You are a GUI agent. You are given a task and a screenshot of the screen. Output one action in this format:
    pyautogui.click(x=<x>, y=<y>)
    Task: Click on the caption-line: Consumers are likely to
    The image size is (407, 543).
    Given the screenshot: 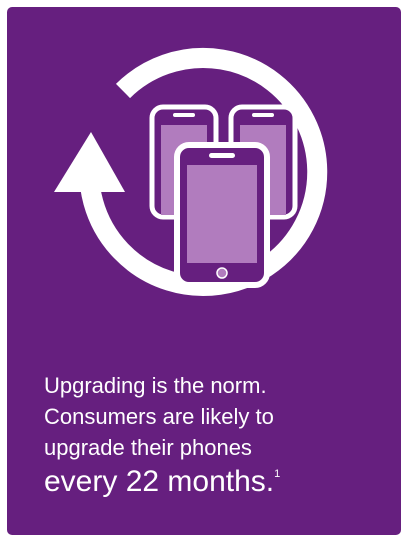 What is the action you would take?
    pyautogui.click(x=159, y=416)
    